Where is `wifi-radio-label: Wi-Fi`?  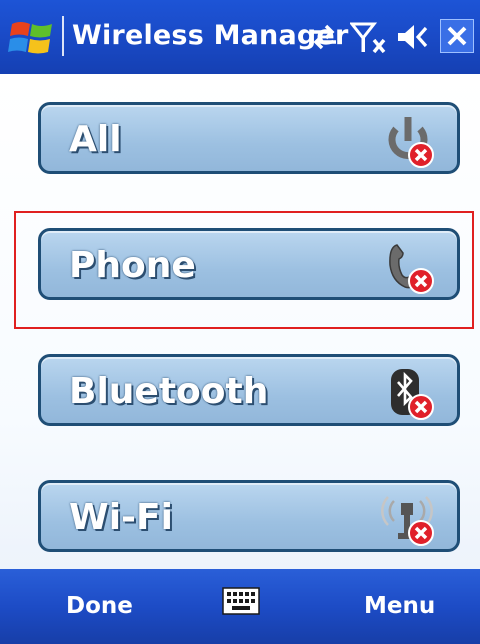
wifi-radio-label: Wi-Fi is located at coordinates (121, 517).